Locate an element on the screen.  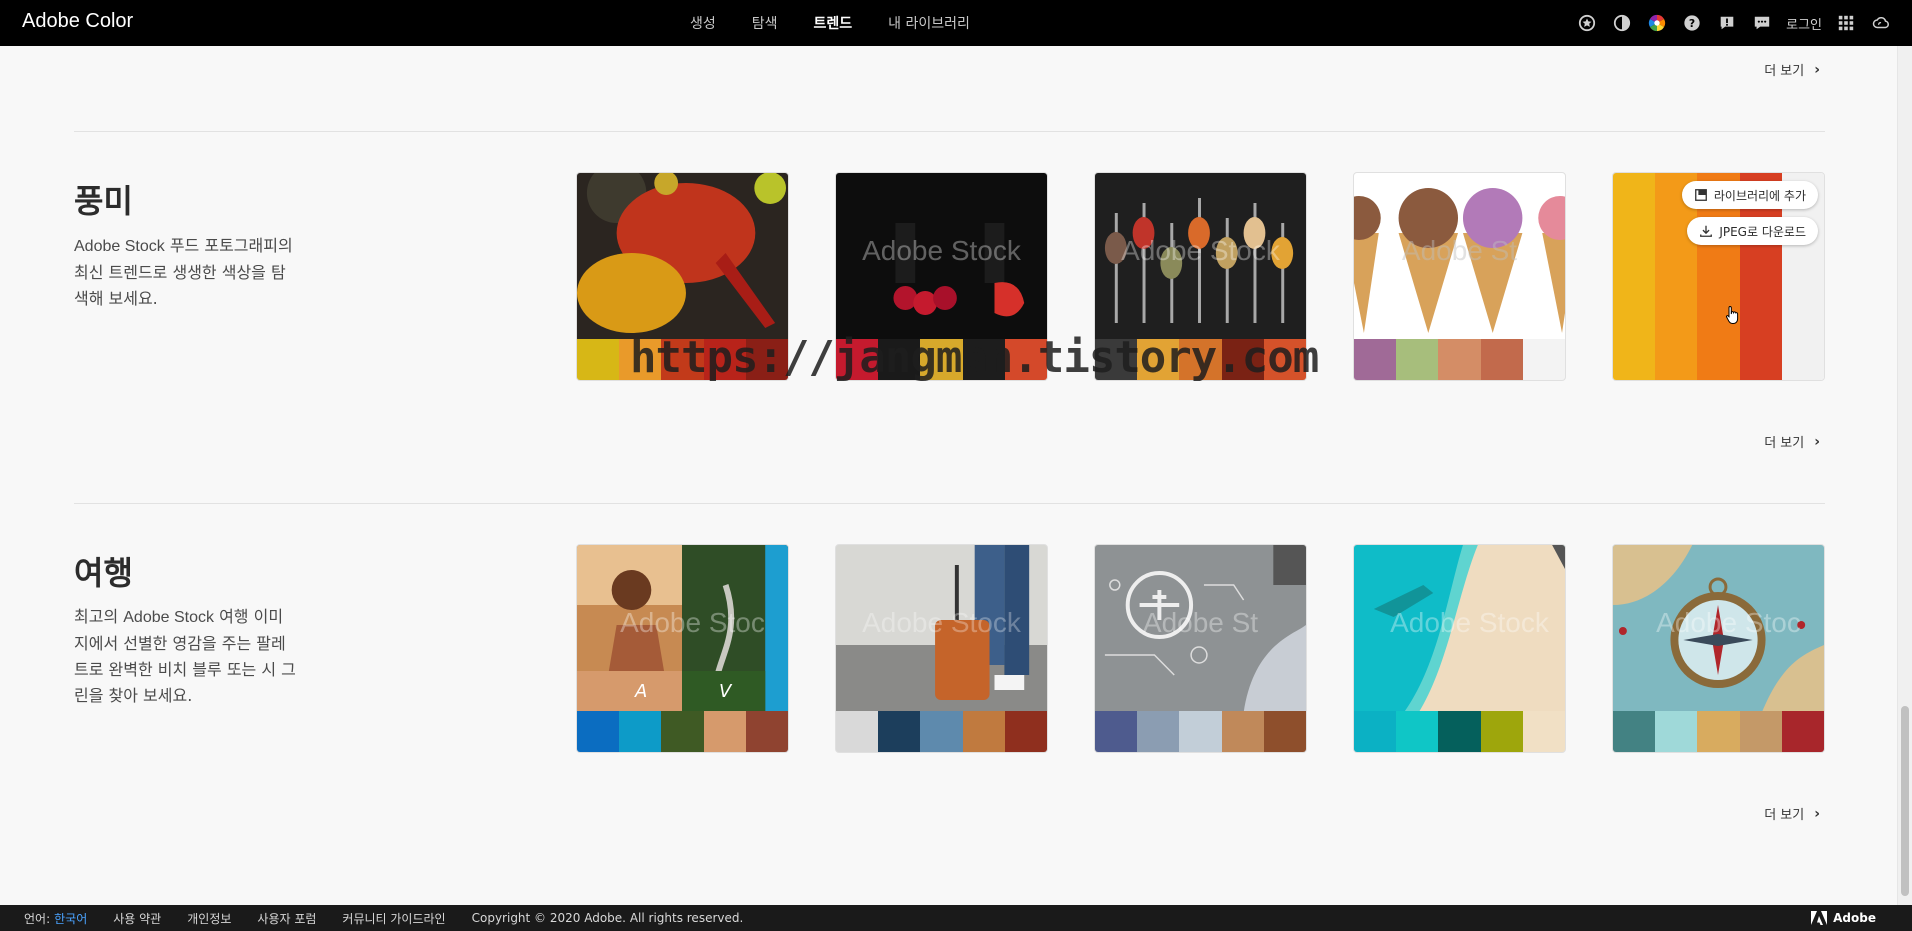
palette-card-compass: Adobe Stoc is located at coordinates (1718, 648).